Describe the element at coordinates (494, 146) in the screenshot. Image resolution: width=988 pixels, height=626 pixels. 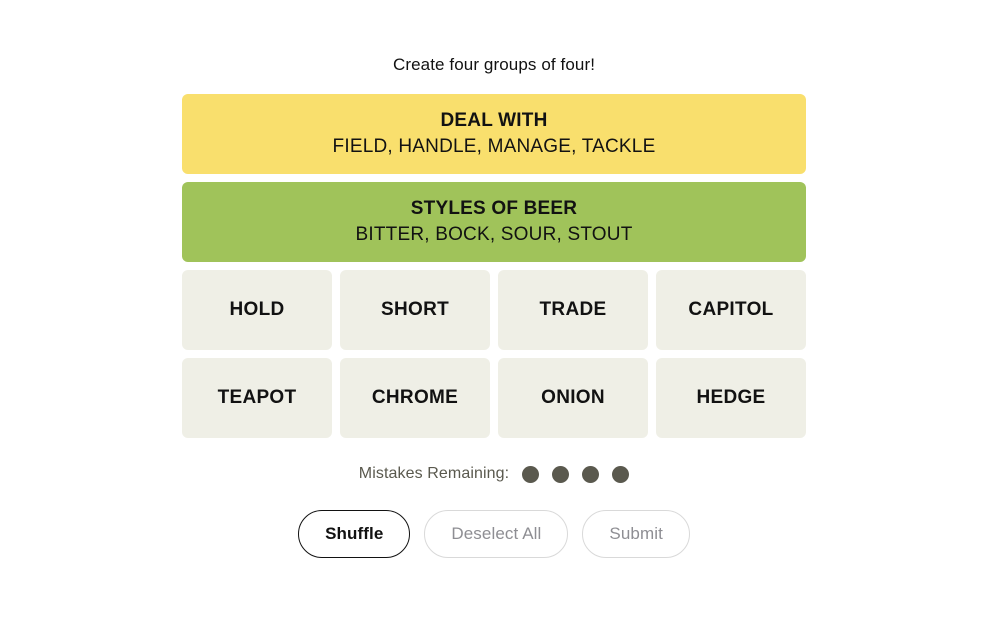
I see `solved-group-members: FIELD, HANDLE, MANAGE, TACKLE` at that location.